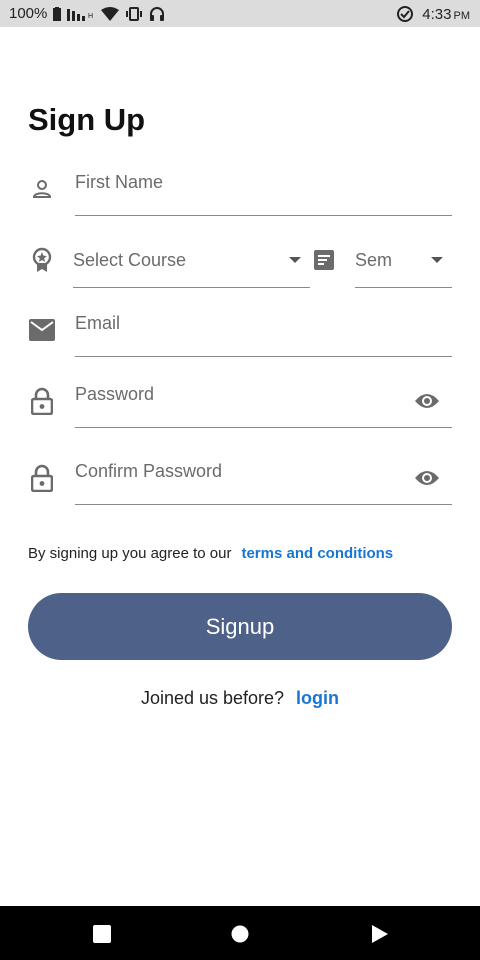  I want to click on recents-icon, so click(102, 934).